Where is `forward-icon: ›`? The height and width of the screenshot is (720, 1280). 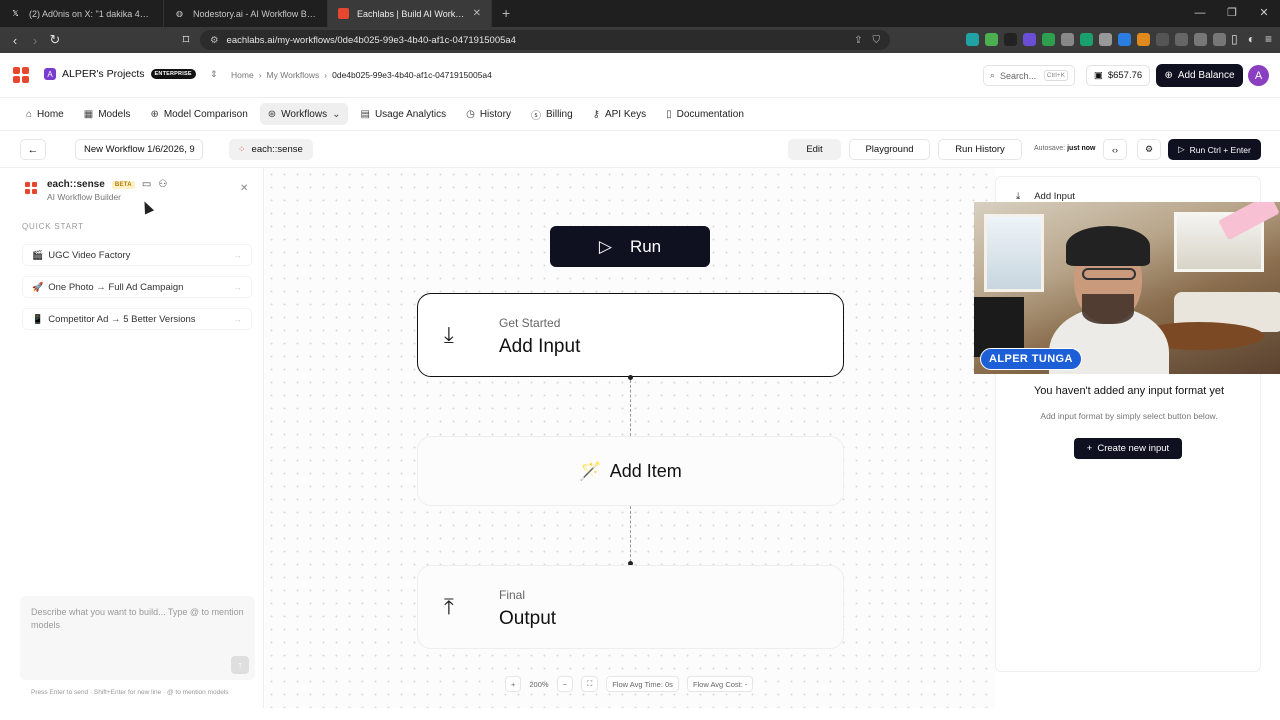 forward-icon: › is located at coordinates (35, 40).